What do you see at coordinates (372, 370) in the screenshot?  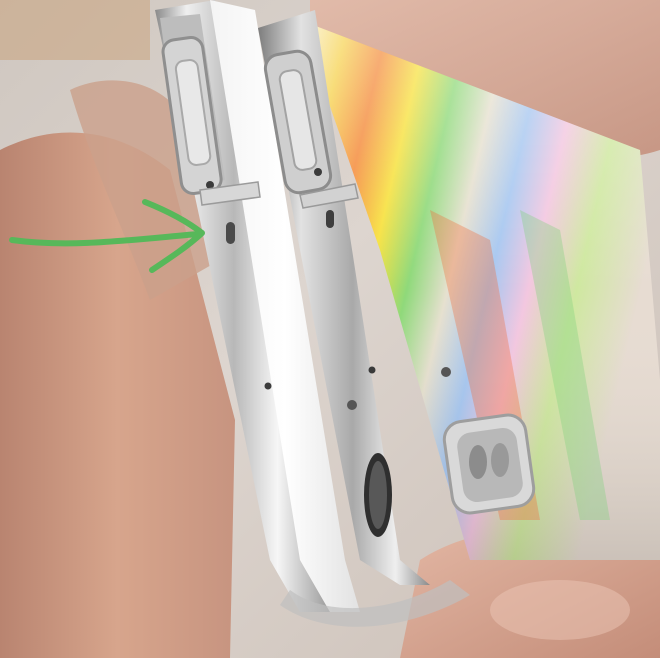 I see `mic-hole-right` at bounding box center [372, 370].